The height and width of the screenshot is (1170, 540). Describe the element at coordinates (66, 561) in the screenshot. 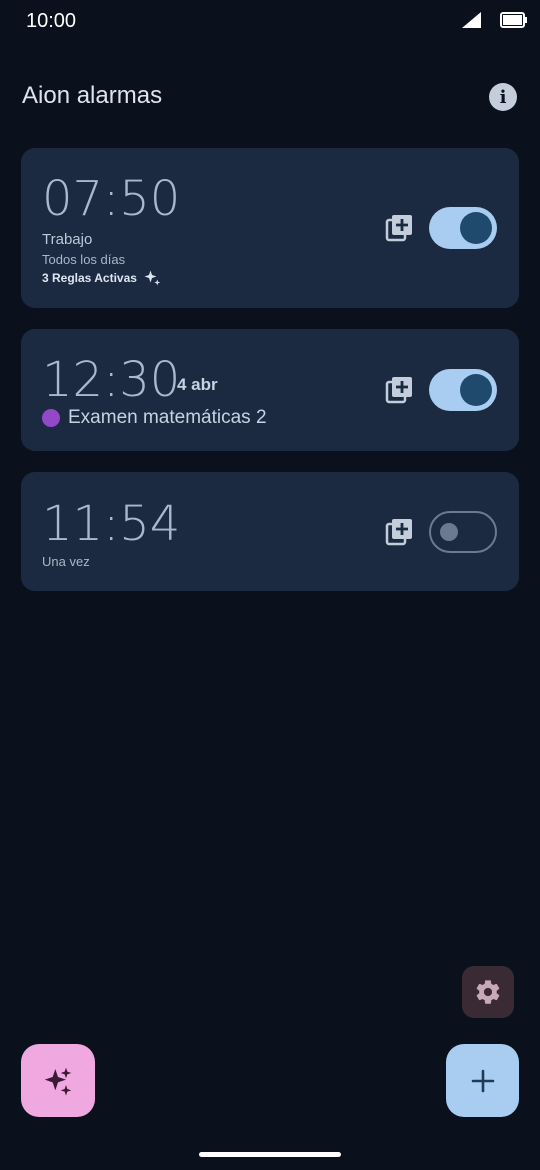

I see `alarm-repeat: Una vez` at that location.